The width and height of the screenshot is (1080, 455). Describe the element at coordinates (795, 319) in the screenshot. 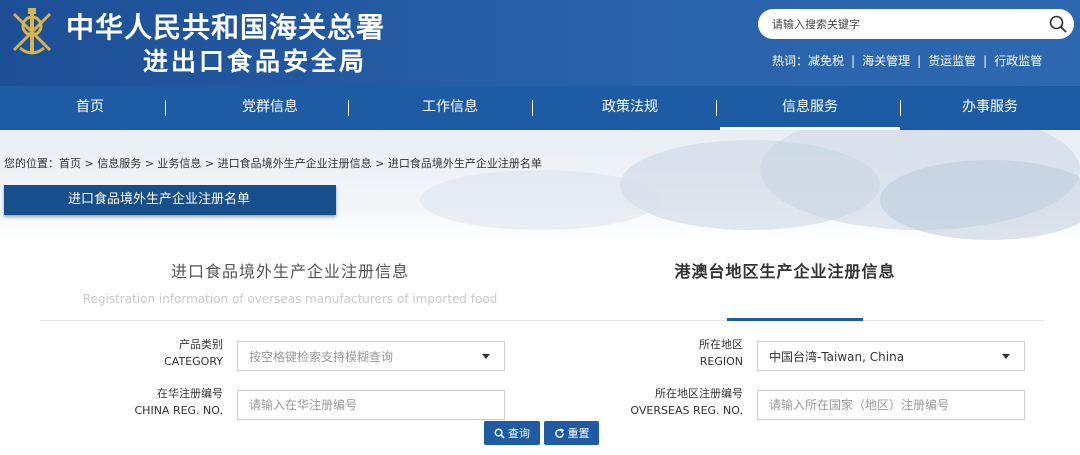

I see `tab-active-indicator` at that location.